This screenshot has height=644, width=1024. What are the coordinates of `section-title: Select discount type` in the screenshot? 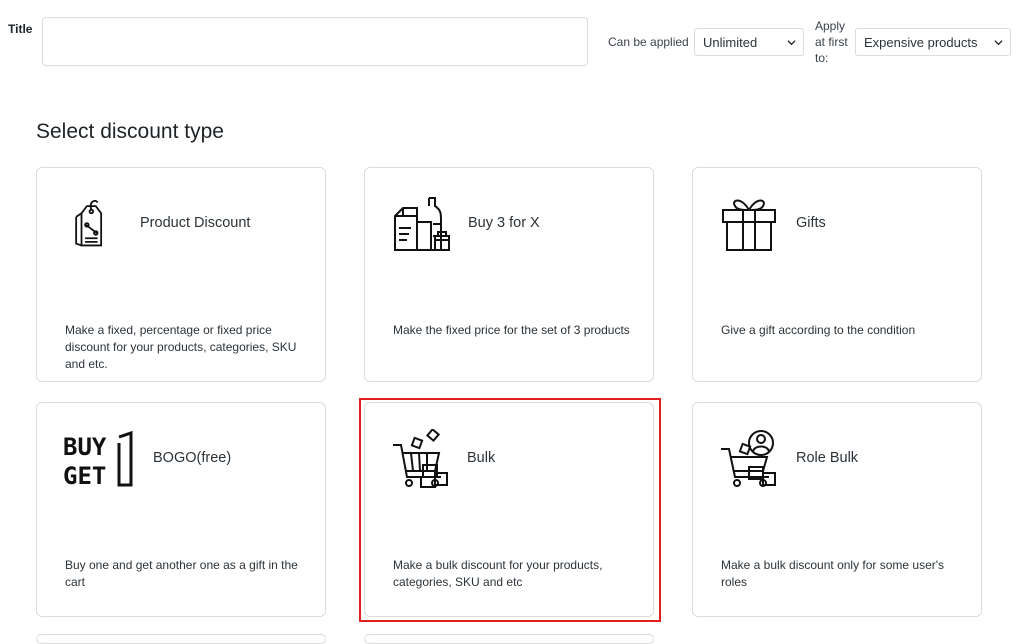 It's located at (130, 131).